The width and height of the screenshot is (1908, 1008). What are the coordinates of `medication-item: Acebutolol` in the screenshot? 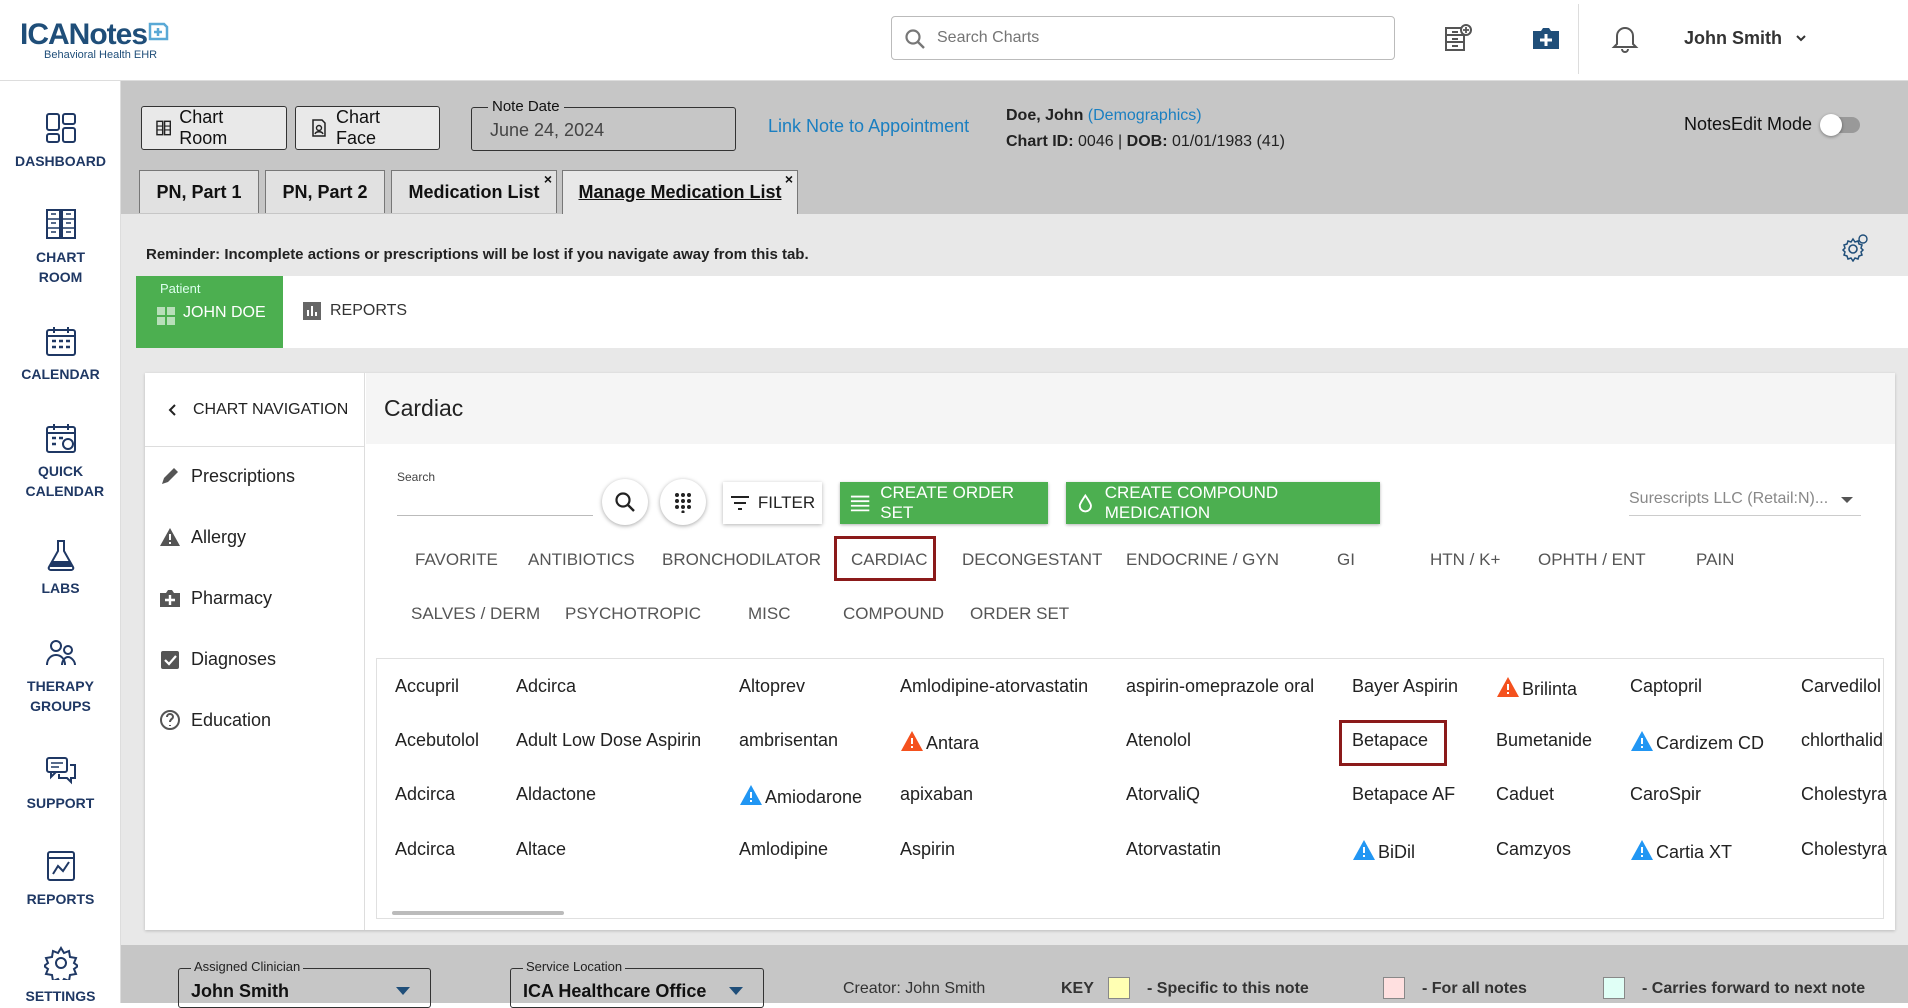 It's located at (437, 740).